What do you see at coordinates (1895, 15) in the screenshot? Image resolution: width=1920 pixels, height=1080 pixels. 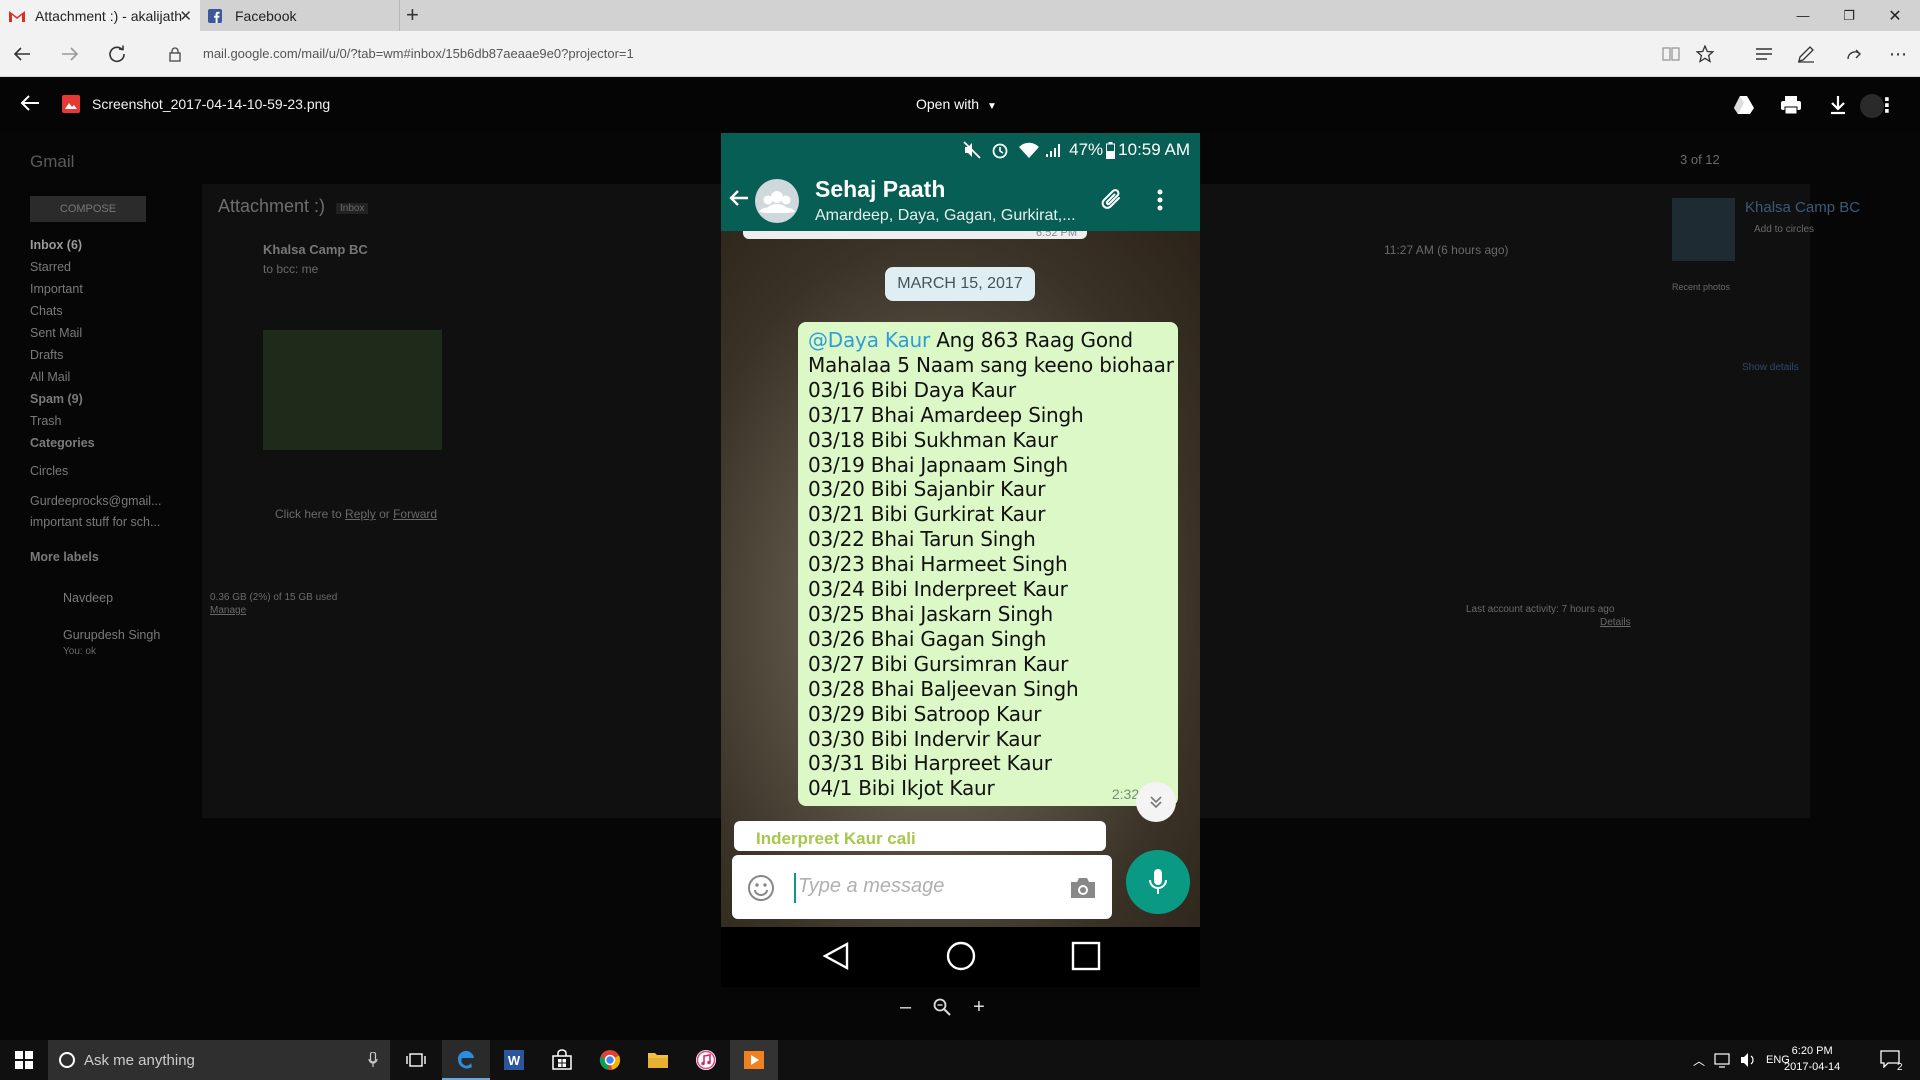 I see `close-window-button: ✕` at bounding box center [1895, 15].